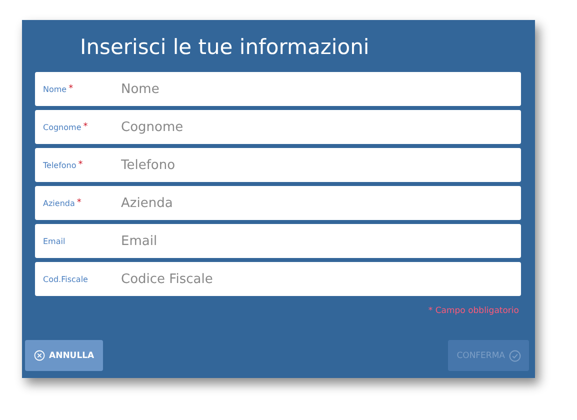  What do you see at coordinates (59, 165) in the screenshot?
I see `field-label: Telefono` at bounding box center [59, 165].